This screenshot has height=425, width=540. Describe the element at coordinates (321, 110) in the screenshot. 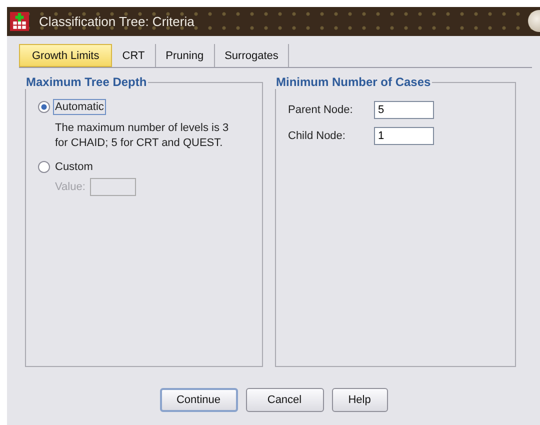

I see `field-label: Parent Node:` at that location.